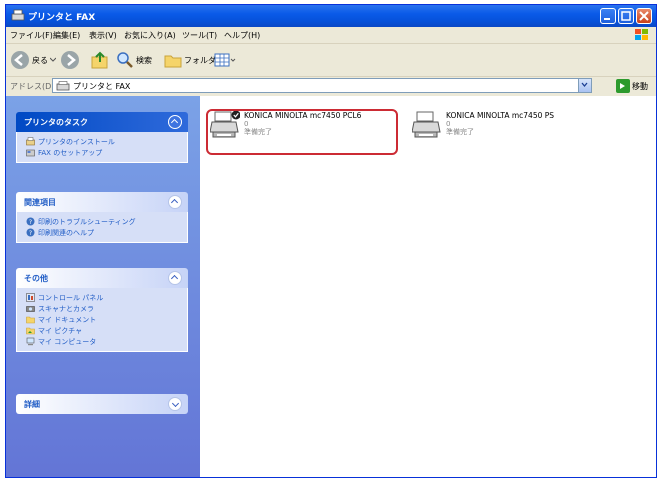 Image resolution: width=662 pixels, height=482 pixels. I want to click on address-value: プリンタと FAX, so click(102, 86).